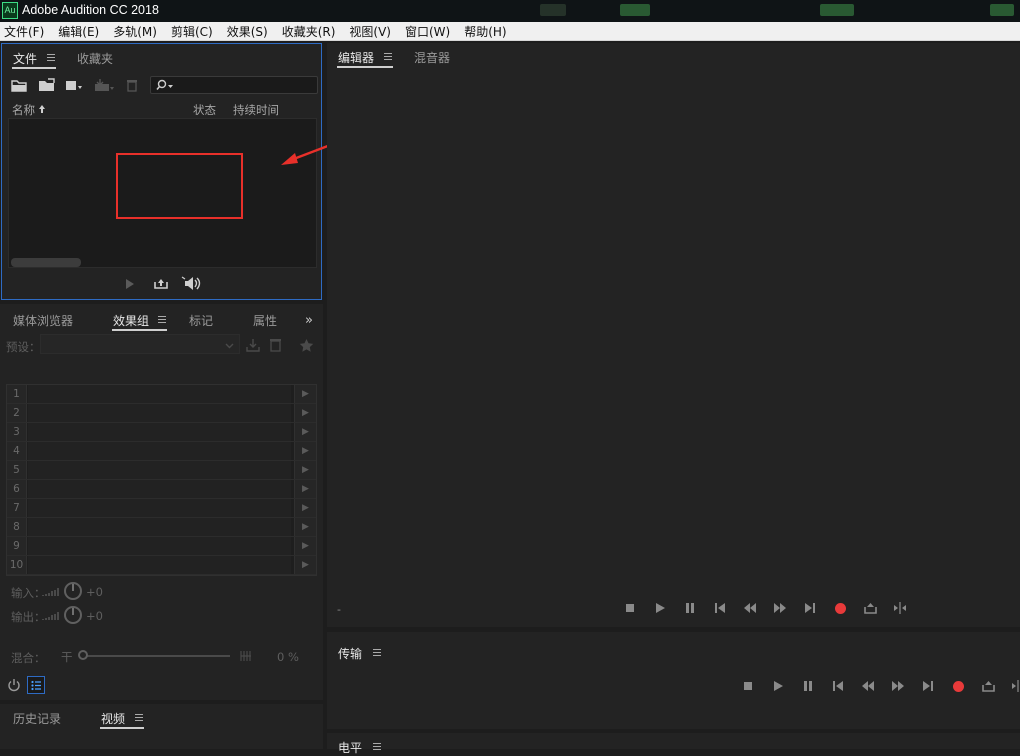 This screenshot has height=756, width=1020. I want to click on rack-slot-row: 10 ▶, so click(161, 565).